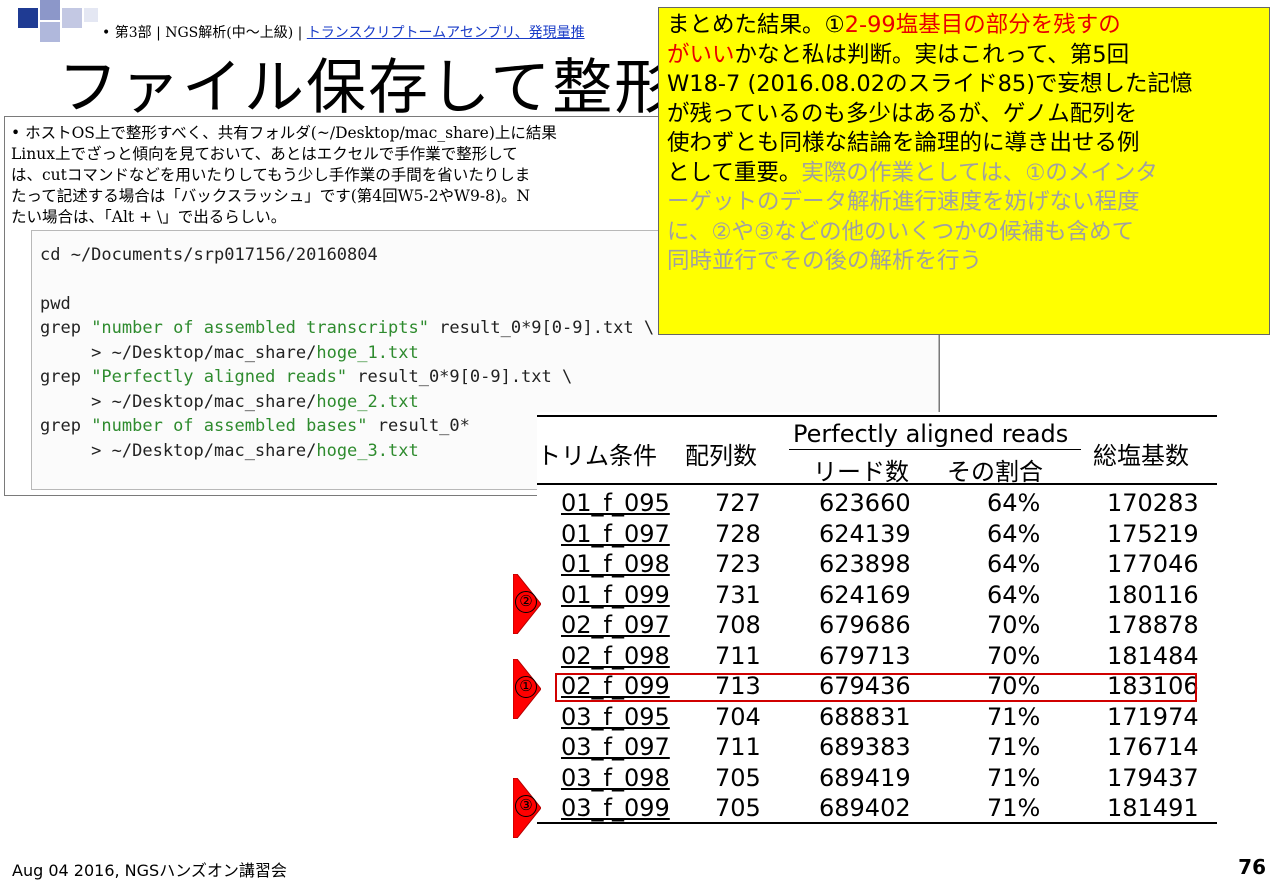 Image resolution: width=1280 pixels, height=886 pixels. What do you see at coordinates (1141, 456) in the screenshot?
I see `header-total: 総塩基数` at bounding box center [1141, 456].